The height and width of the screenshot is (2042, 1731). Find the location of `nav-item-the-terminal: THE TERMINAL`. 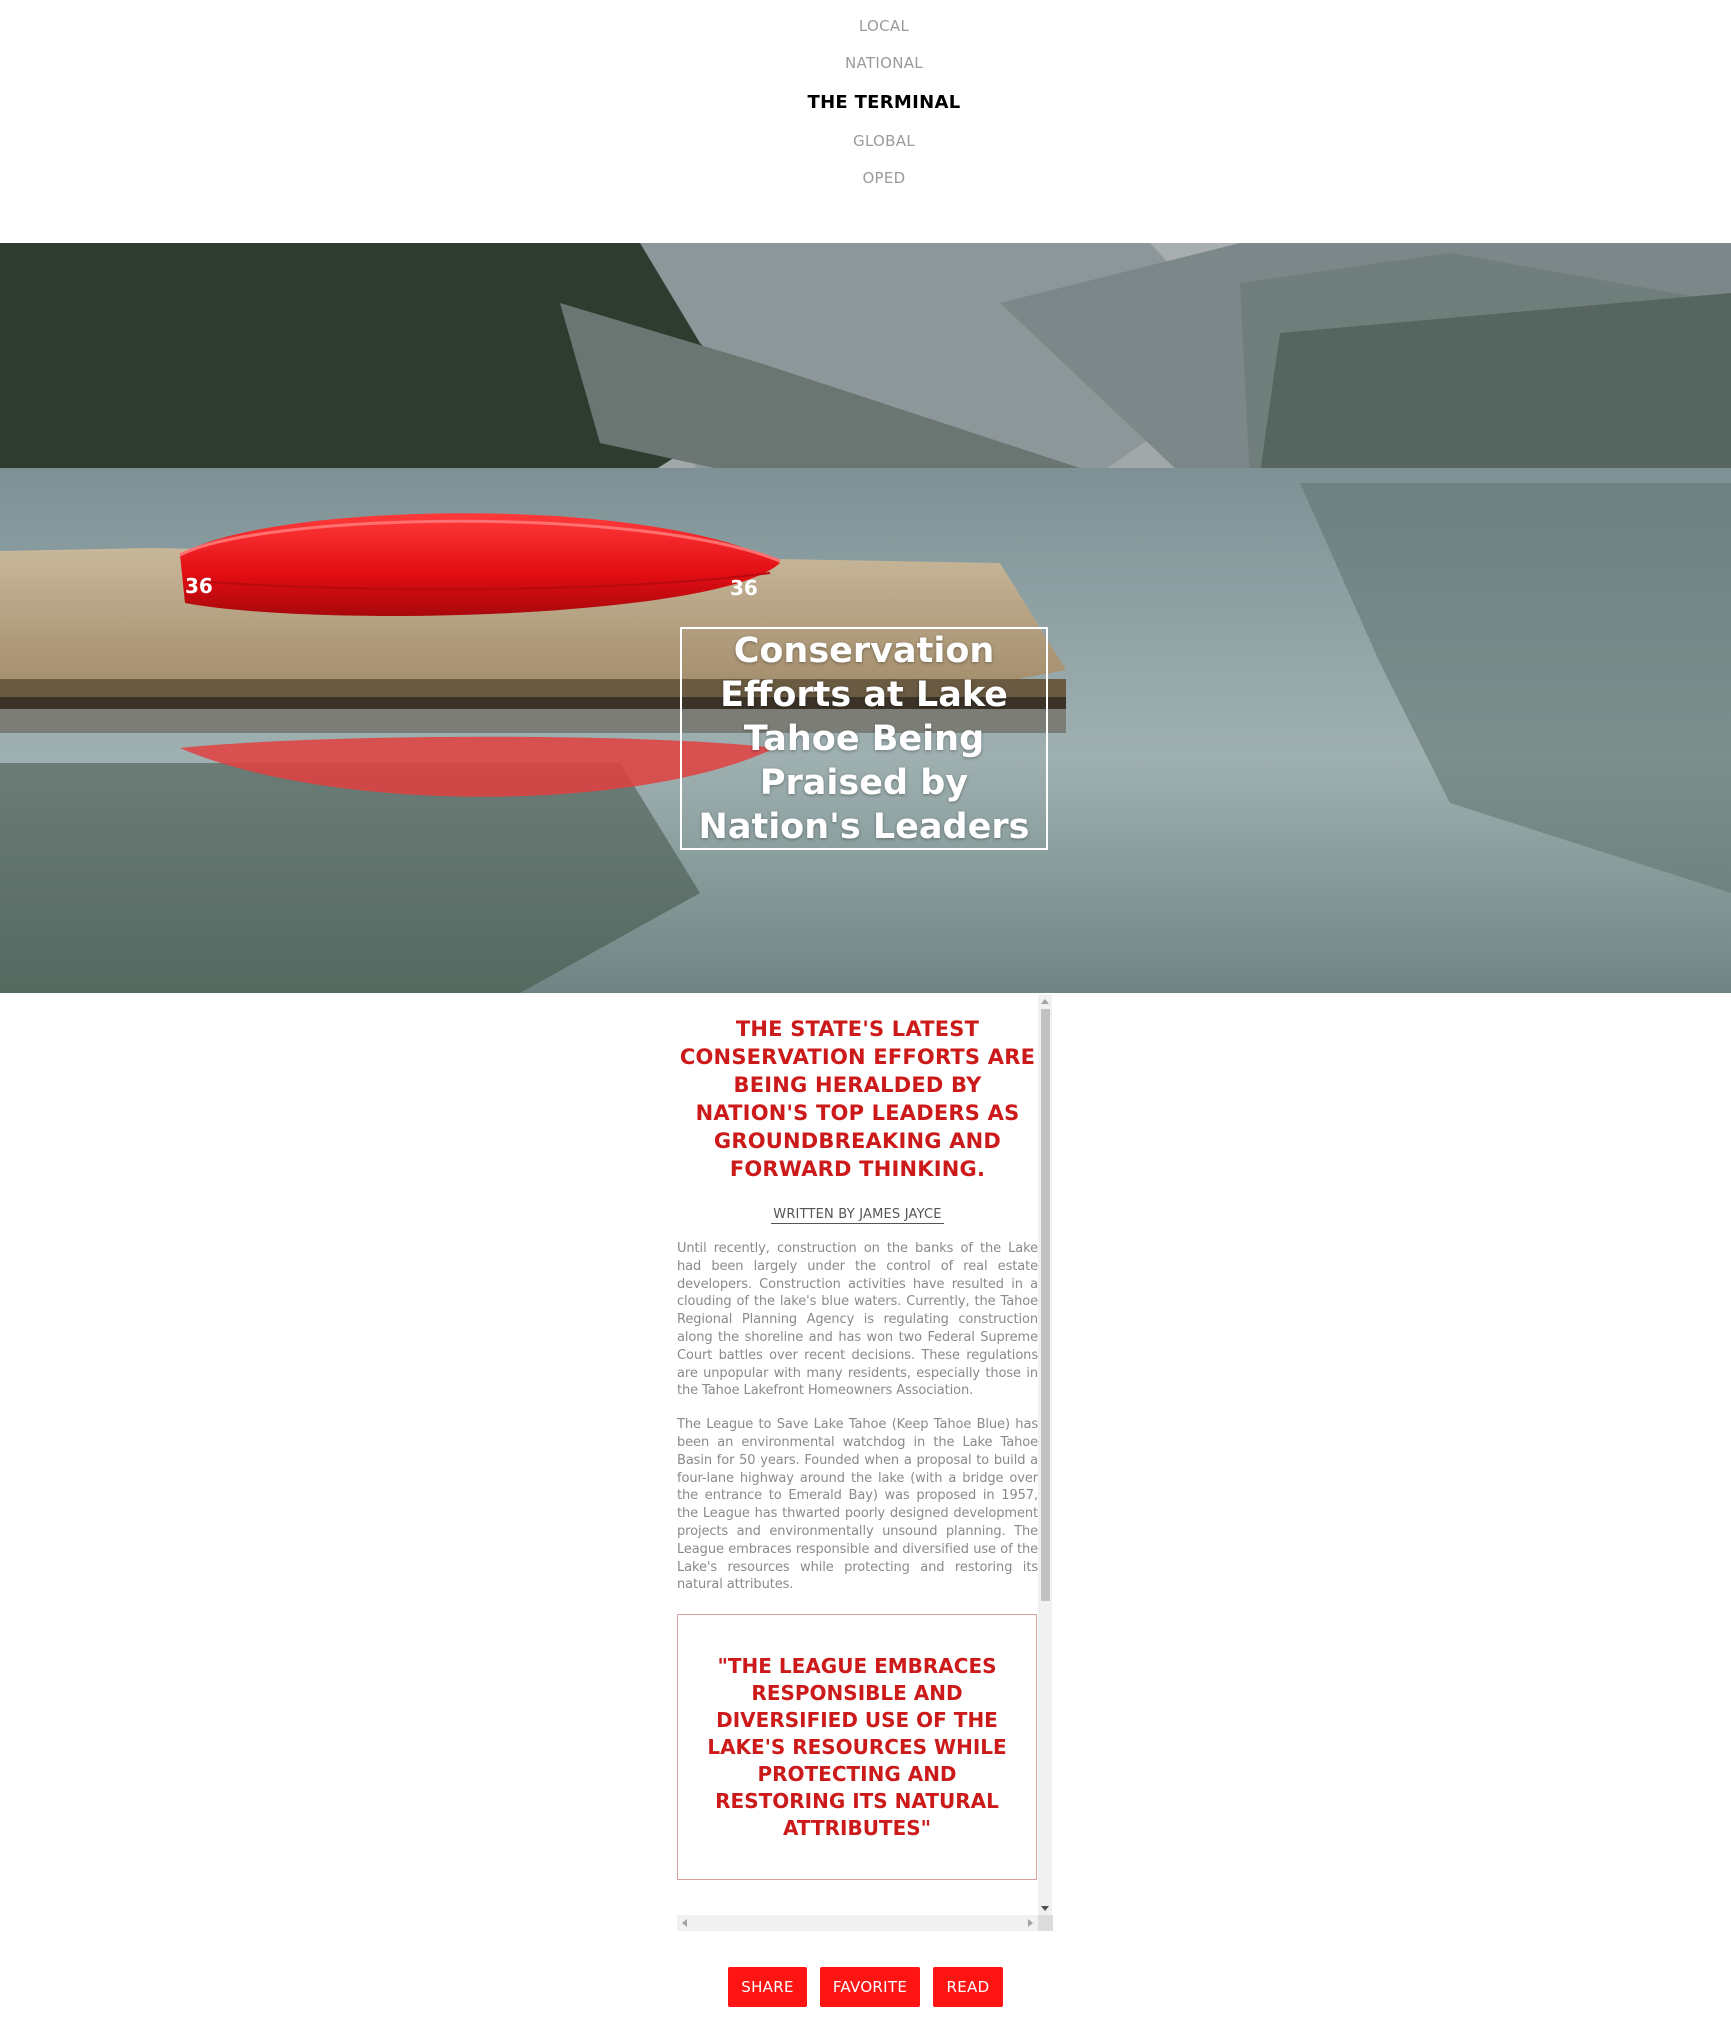

nav-item-the-terminal: THE TERMINAL is located at coordinates (865, 102).